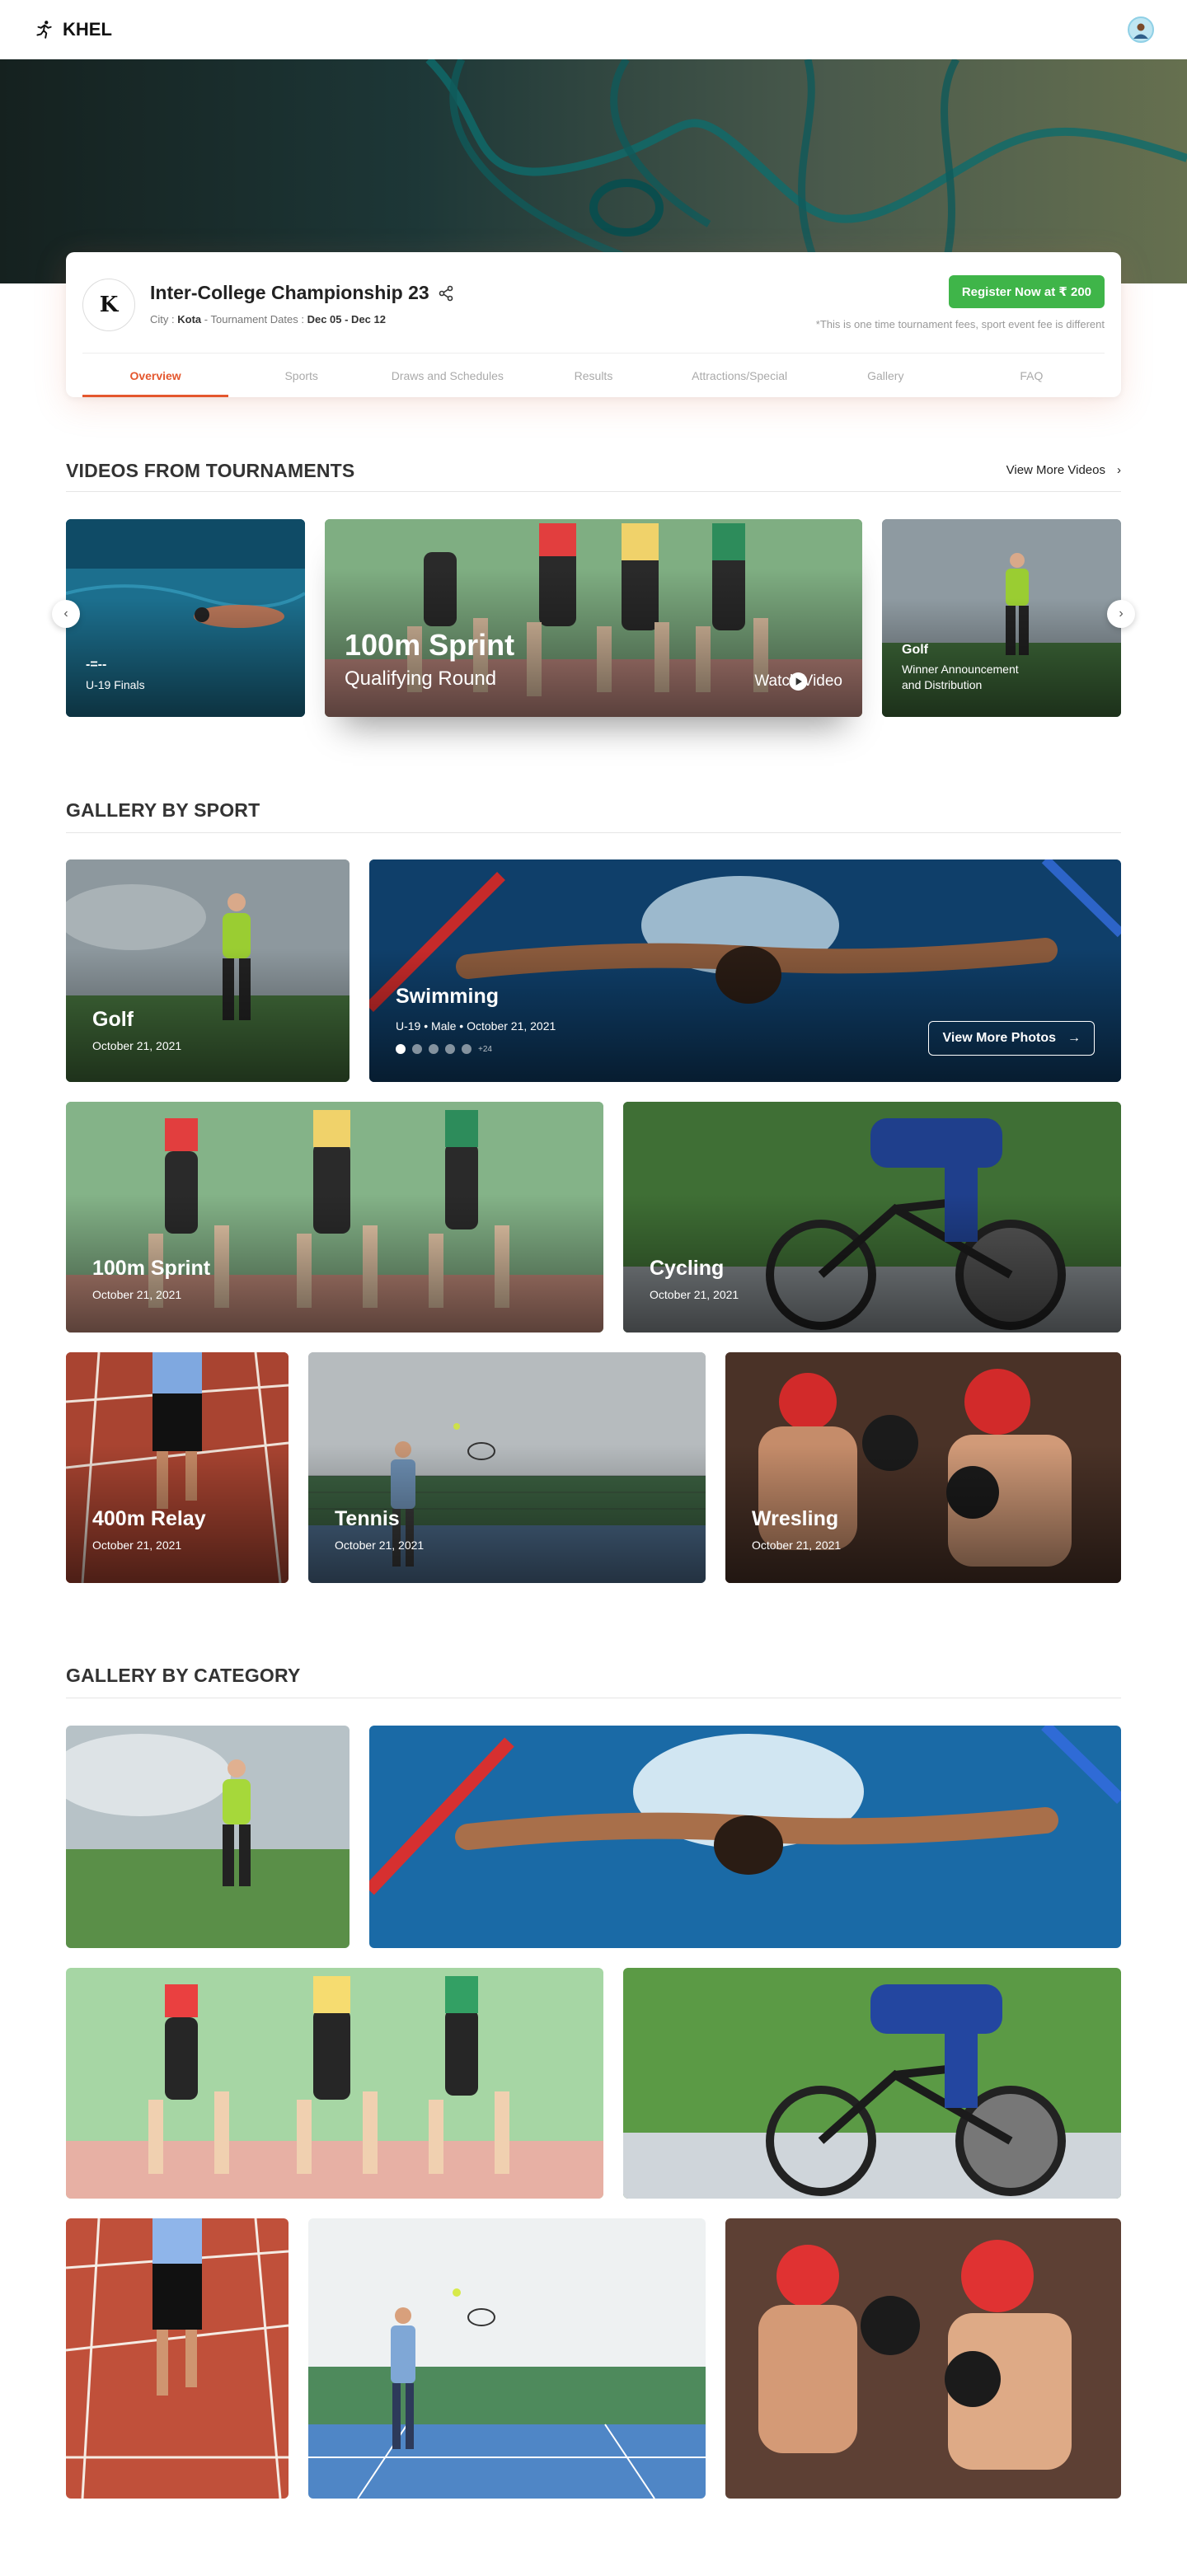  What do you see at coordinates (923, 1467) in the screenshot?
I see `sport-card-wrestling: Wresling October 21, 2021` at bounding box center [923, 1467].